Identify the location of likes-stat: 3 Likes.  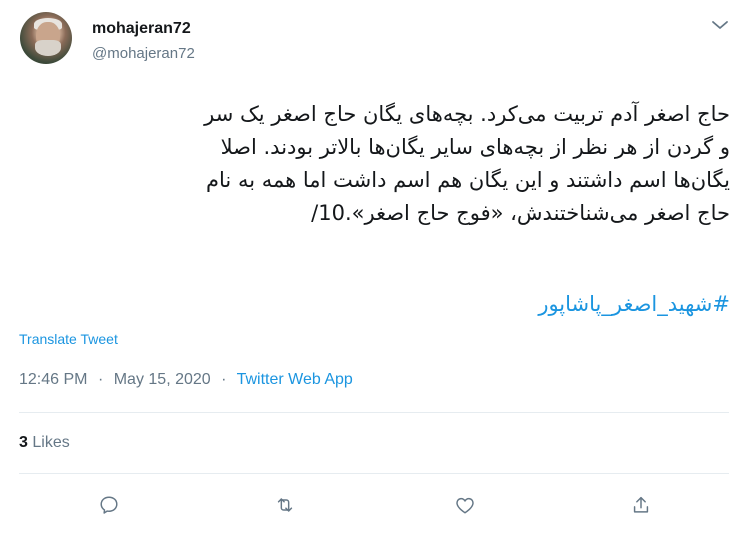
(44, 443).